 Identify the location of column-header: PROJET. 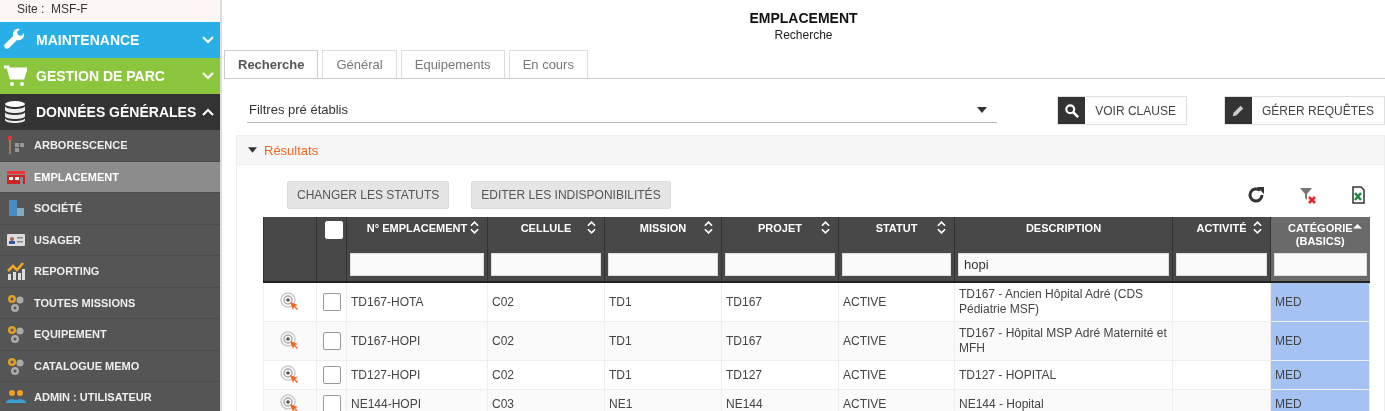
(780, 235).